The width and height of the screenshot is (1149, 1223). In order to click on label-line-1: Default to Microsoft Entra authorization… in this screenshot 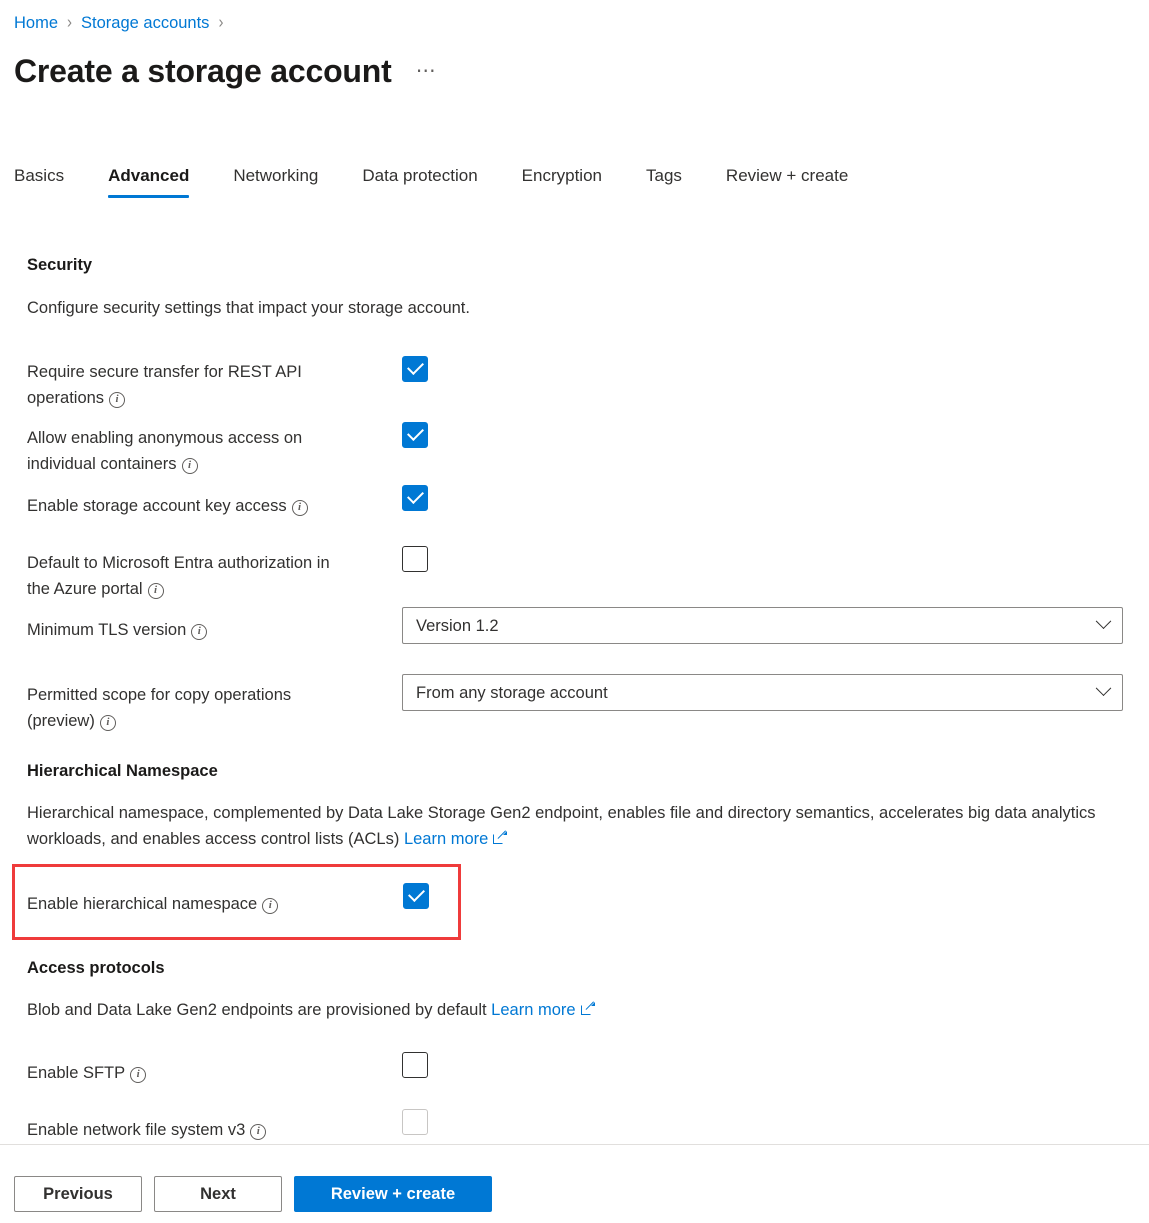, I will do `click(178, 563)`.